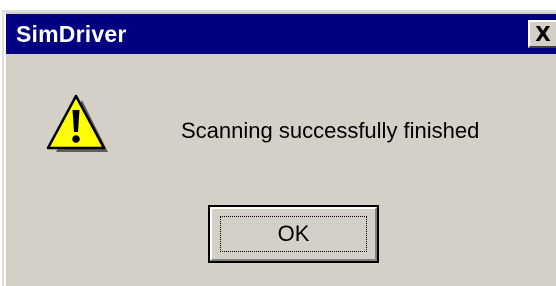 This screenshot has height=286, width=556. I want to click on ok-button: OK, so click(293, 234).